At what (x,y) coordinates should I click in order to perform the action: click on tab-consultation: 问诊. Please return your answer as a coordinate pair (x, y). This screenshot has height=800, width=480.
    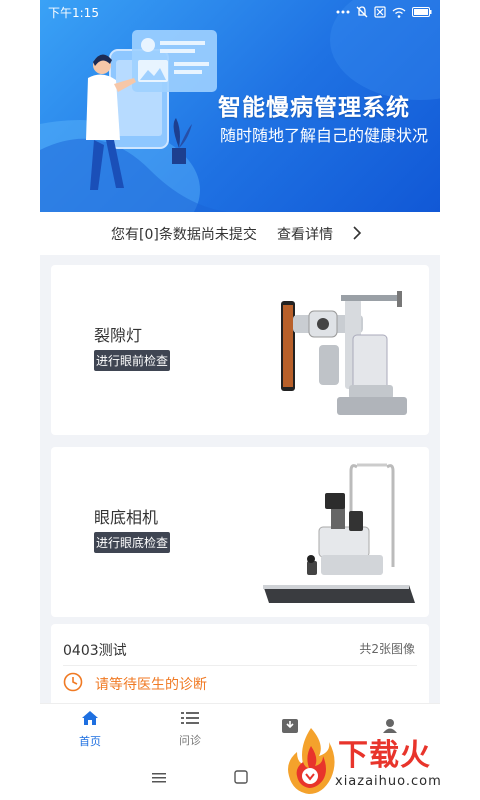
    Looking at the image, I should click on (190, 729).